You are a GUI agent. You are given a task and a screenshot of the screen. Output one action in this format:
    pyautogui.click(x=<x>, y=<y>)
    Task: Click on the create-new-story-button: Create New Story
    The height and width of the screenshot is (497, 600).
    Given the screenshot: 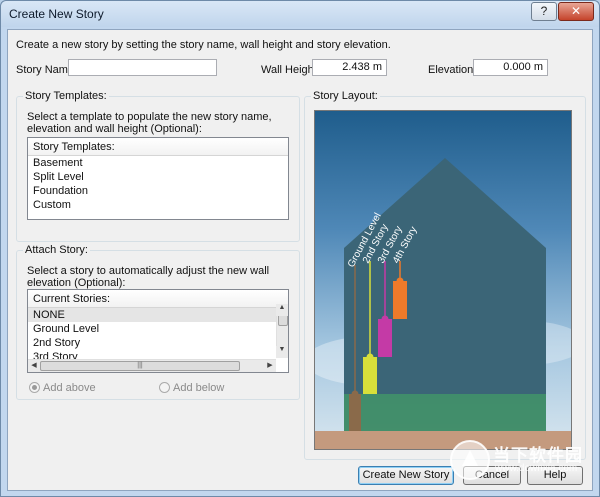 What is the action you would take?
    pyautogui.click(x=406, y=475)
    